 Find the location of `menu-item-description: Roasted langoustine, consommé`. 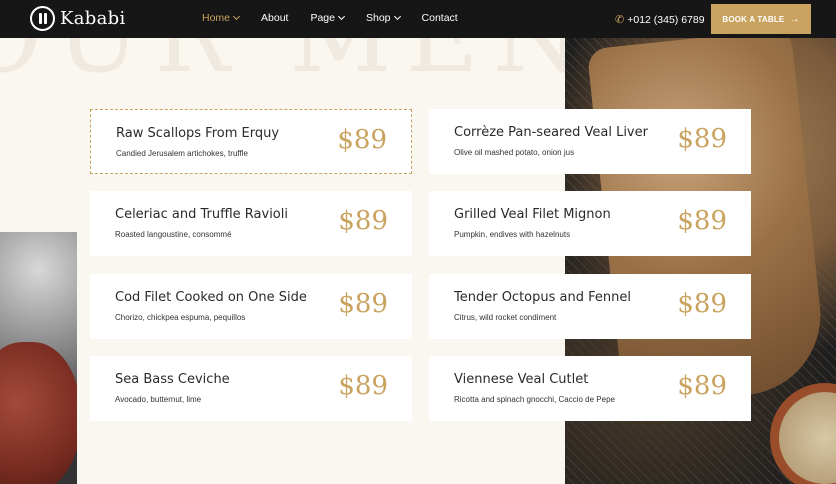

menu-item-description: Roasted langoustine, consommé is located at coordinates (173, 234).